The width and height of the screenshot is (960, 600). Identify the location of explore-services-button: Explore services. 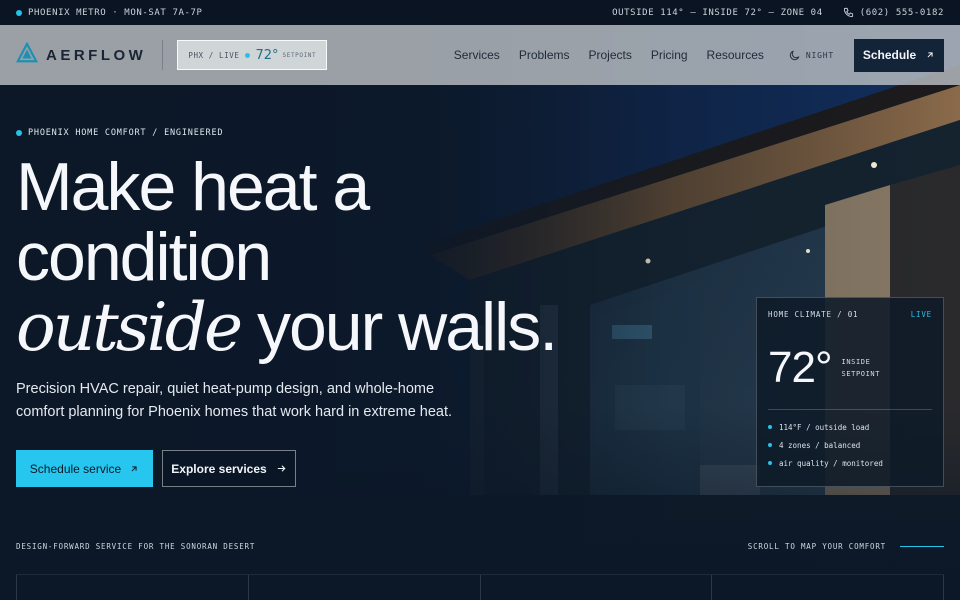
(229, 468).